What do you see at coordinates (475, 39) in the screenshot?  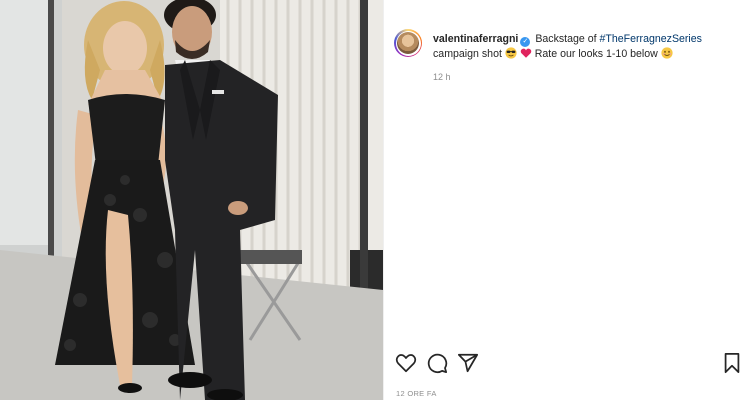 I see `username-link: valentinaferragni` at bounding box center [475, 39].